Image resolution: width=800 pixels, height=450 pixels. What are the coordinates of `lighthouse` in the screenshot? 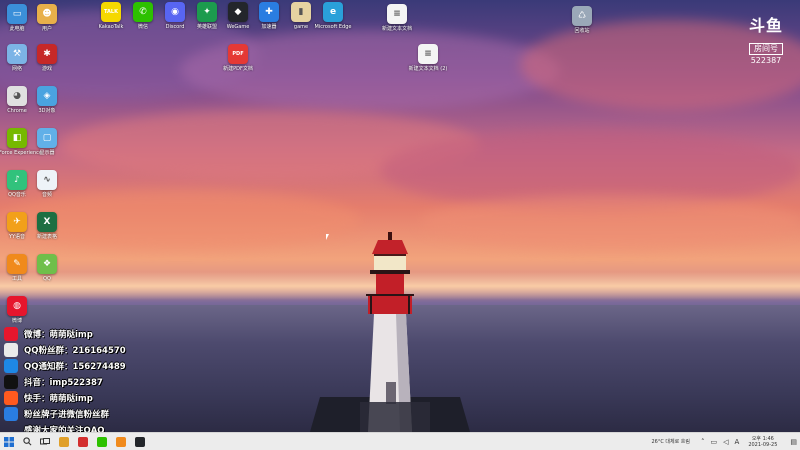 It's located at (390, 332).